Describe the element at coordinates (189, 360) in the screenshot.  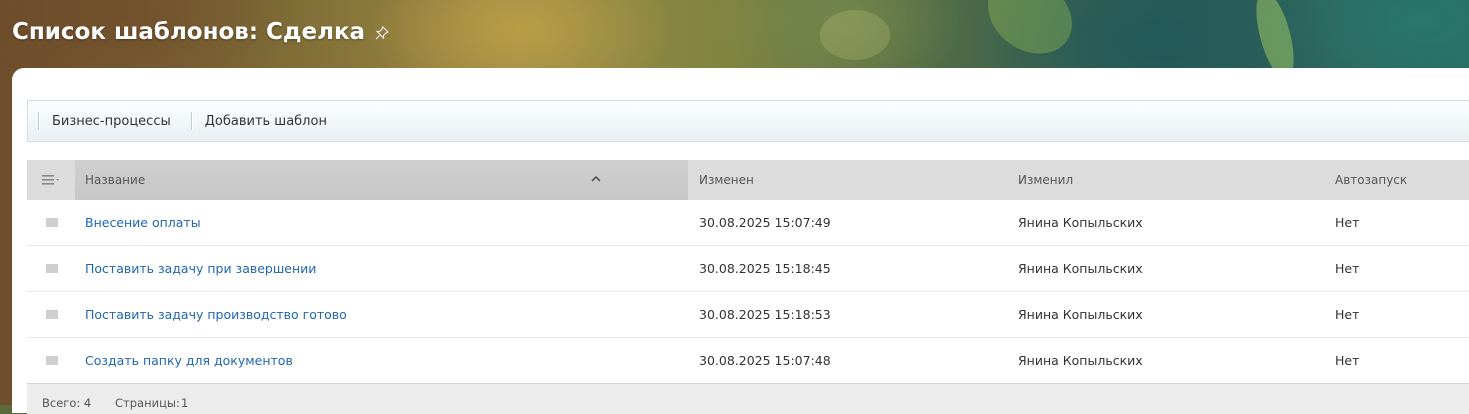
I see `template-name-link: Создать папку для документов` at that location.